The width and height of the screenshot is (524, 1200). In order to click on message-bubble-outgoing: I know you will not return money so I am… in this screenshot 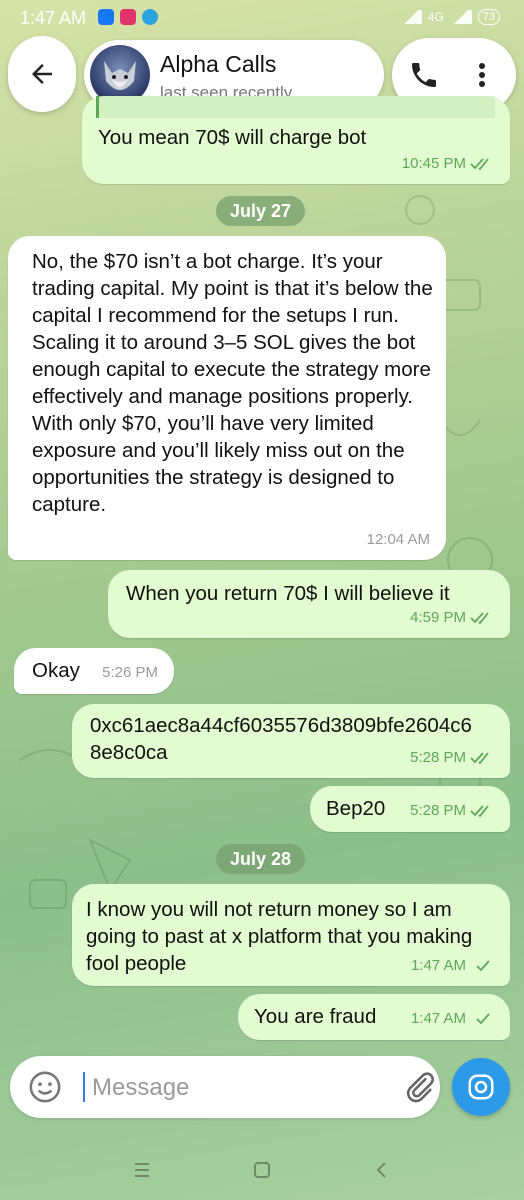, I will do `click(291, 935)`.